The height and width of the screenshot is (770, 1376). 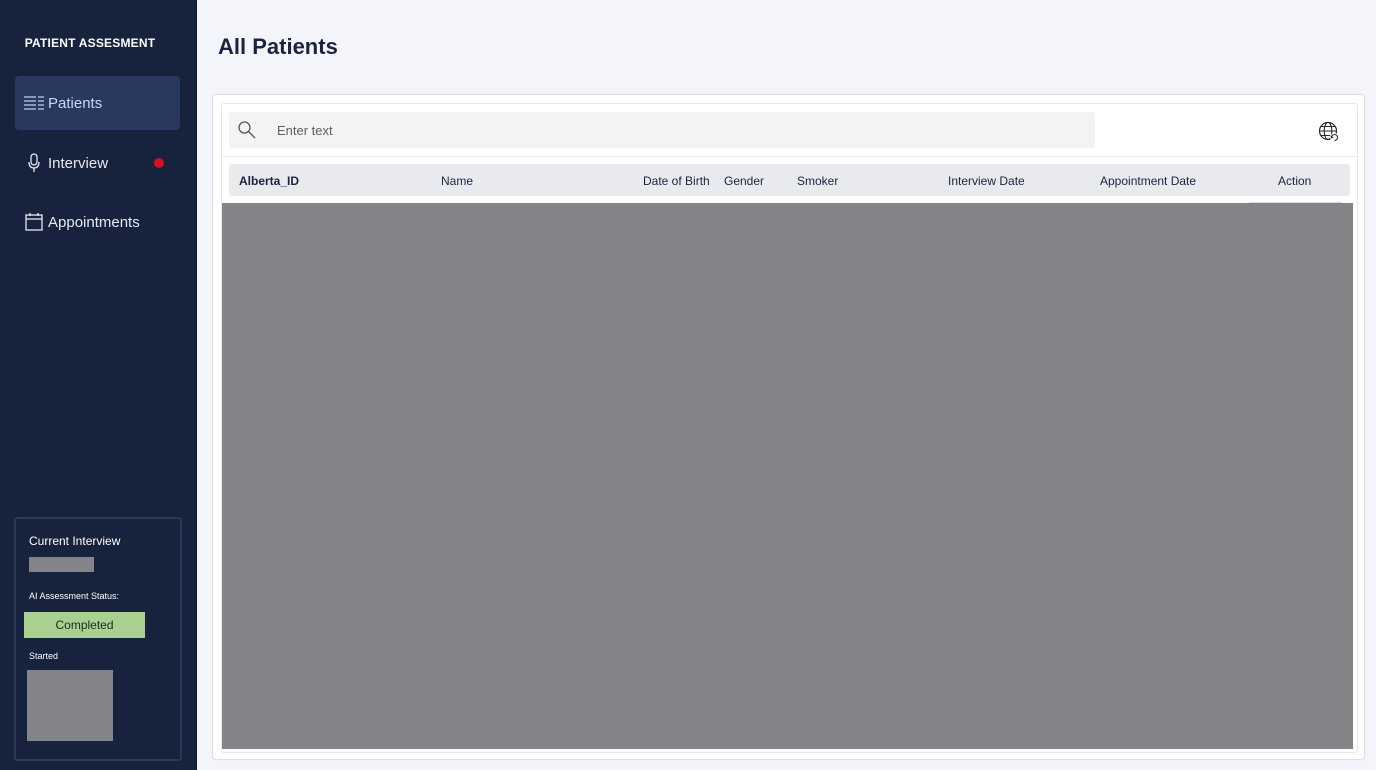 What do you see at coordinates (269, 181) in the screenshot?
I see `column-header-alberta-id: Alberta_ID` at bounding box center [269, 181].